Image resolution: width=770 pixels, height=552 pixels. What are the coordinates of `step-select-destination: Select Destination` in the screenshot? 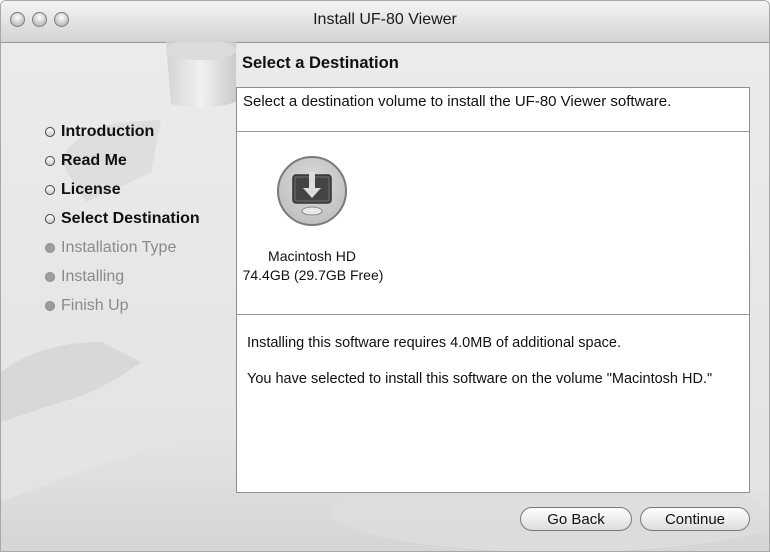 It's located at (122, 218).